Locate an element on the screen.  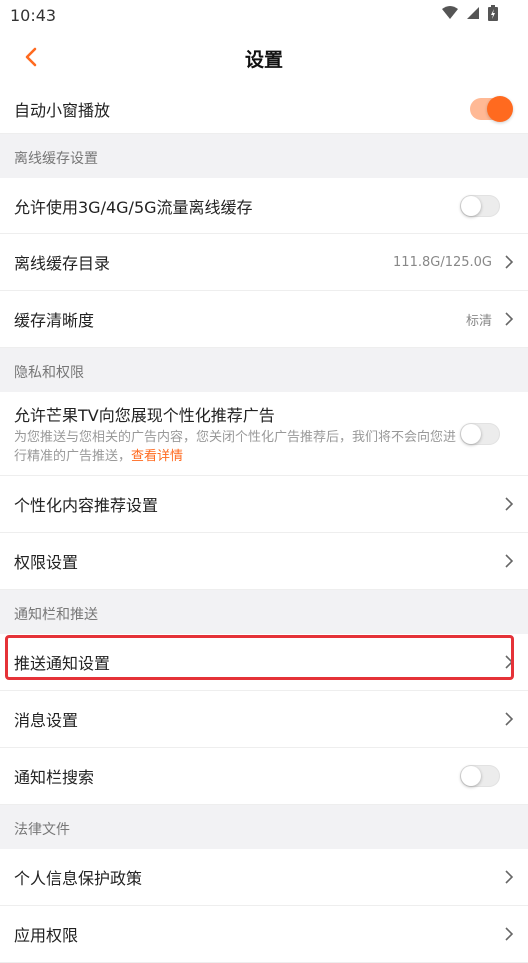
privacy-policy-label: 个人信息保护政策 is located at coordinates (78, 878).